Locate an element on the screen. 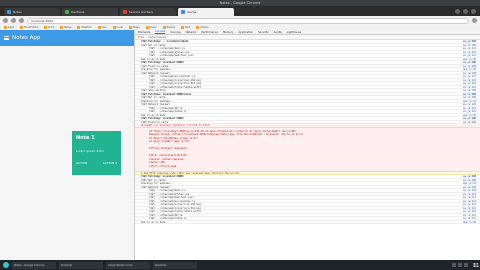 This screenshot has height=270, width=480. reload-icon is located at coordinates (21, 20).